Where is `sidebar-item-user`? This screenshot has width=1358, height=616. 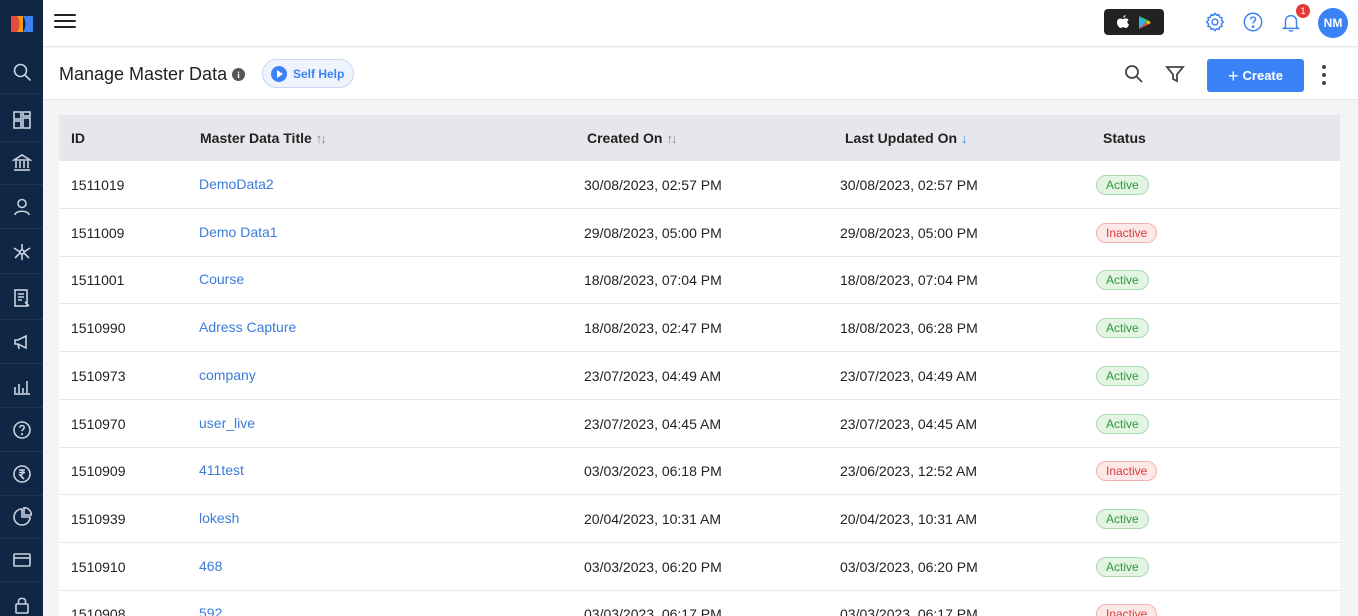 sidebar-item-user is located at coordinates (21, 207).